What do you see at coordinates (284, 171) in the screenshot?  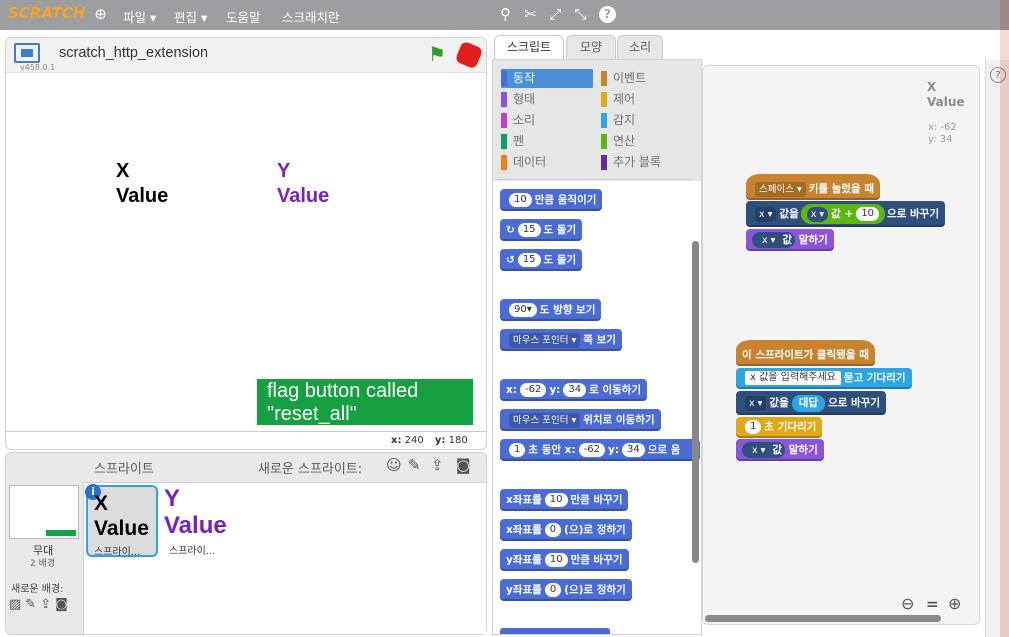 I see `y-sprite-label: Y` at bounding box center [284, 171].